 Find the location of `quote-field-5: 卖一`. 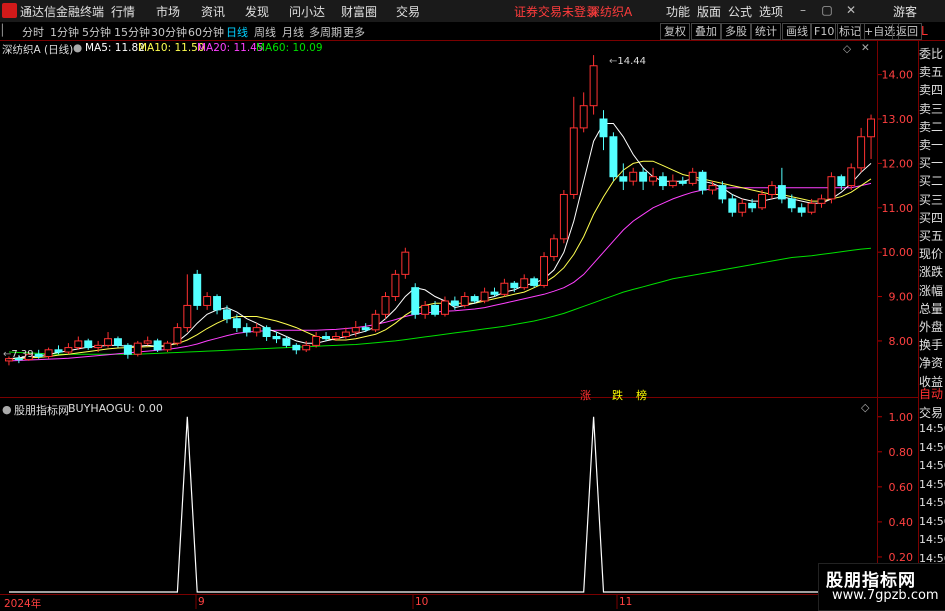

quote-field-5: 卖一 is located at coordinates (932, 144).